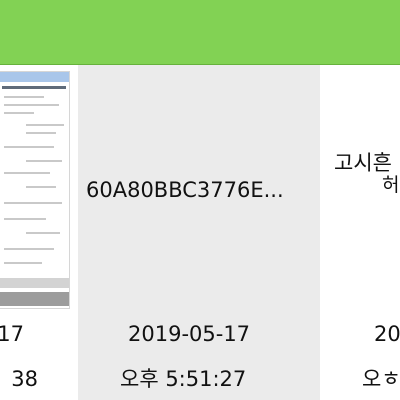 The height and width of the screenshot is (400, 400). Describe the element at coordinates (12, 334) in the screenshot. I see `file-date: 17` at that location.